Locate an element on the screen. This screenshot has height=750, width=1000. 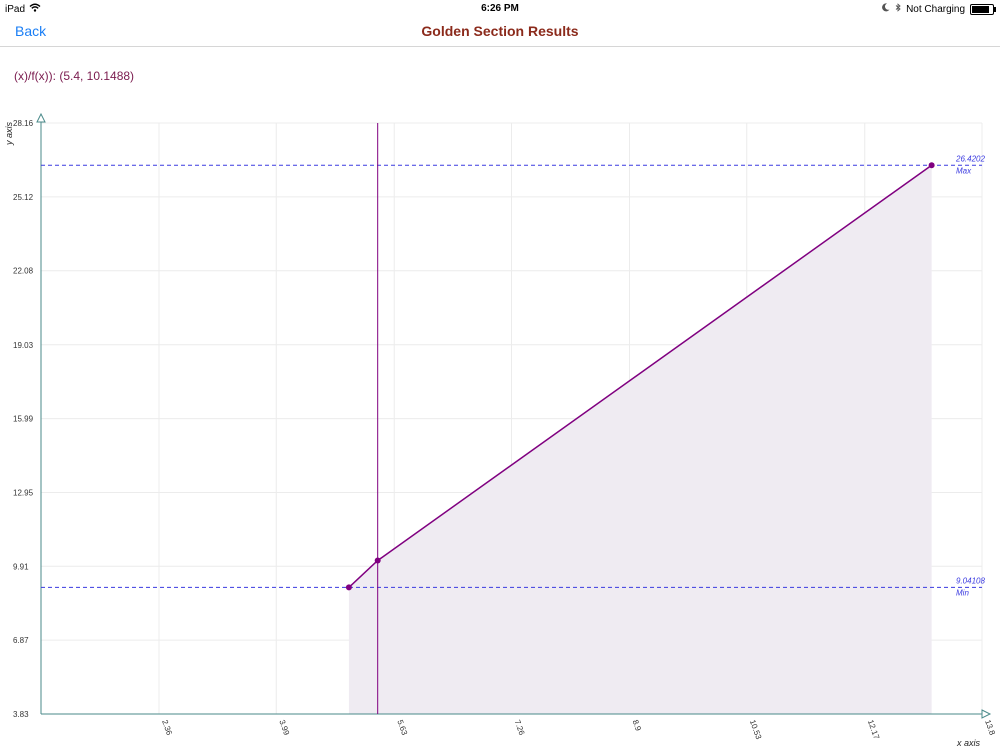
status-bar: iPad 6:26 PM Not Charging is located at coordinates (500, 8).